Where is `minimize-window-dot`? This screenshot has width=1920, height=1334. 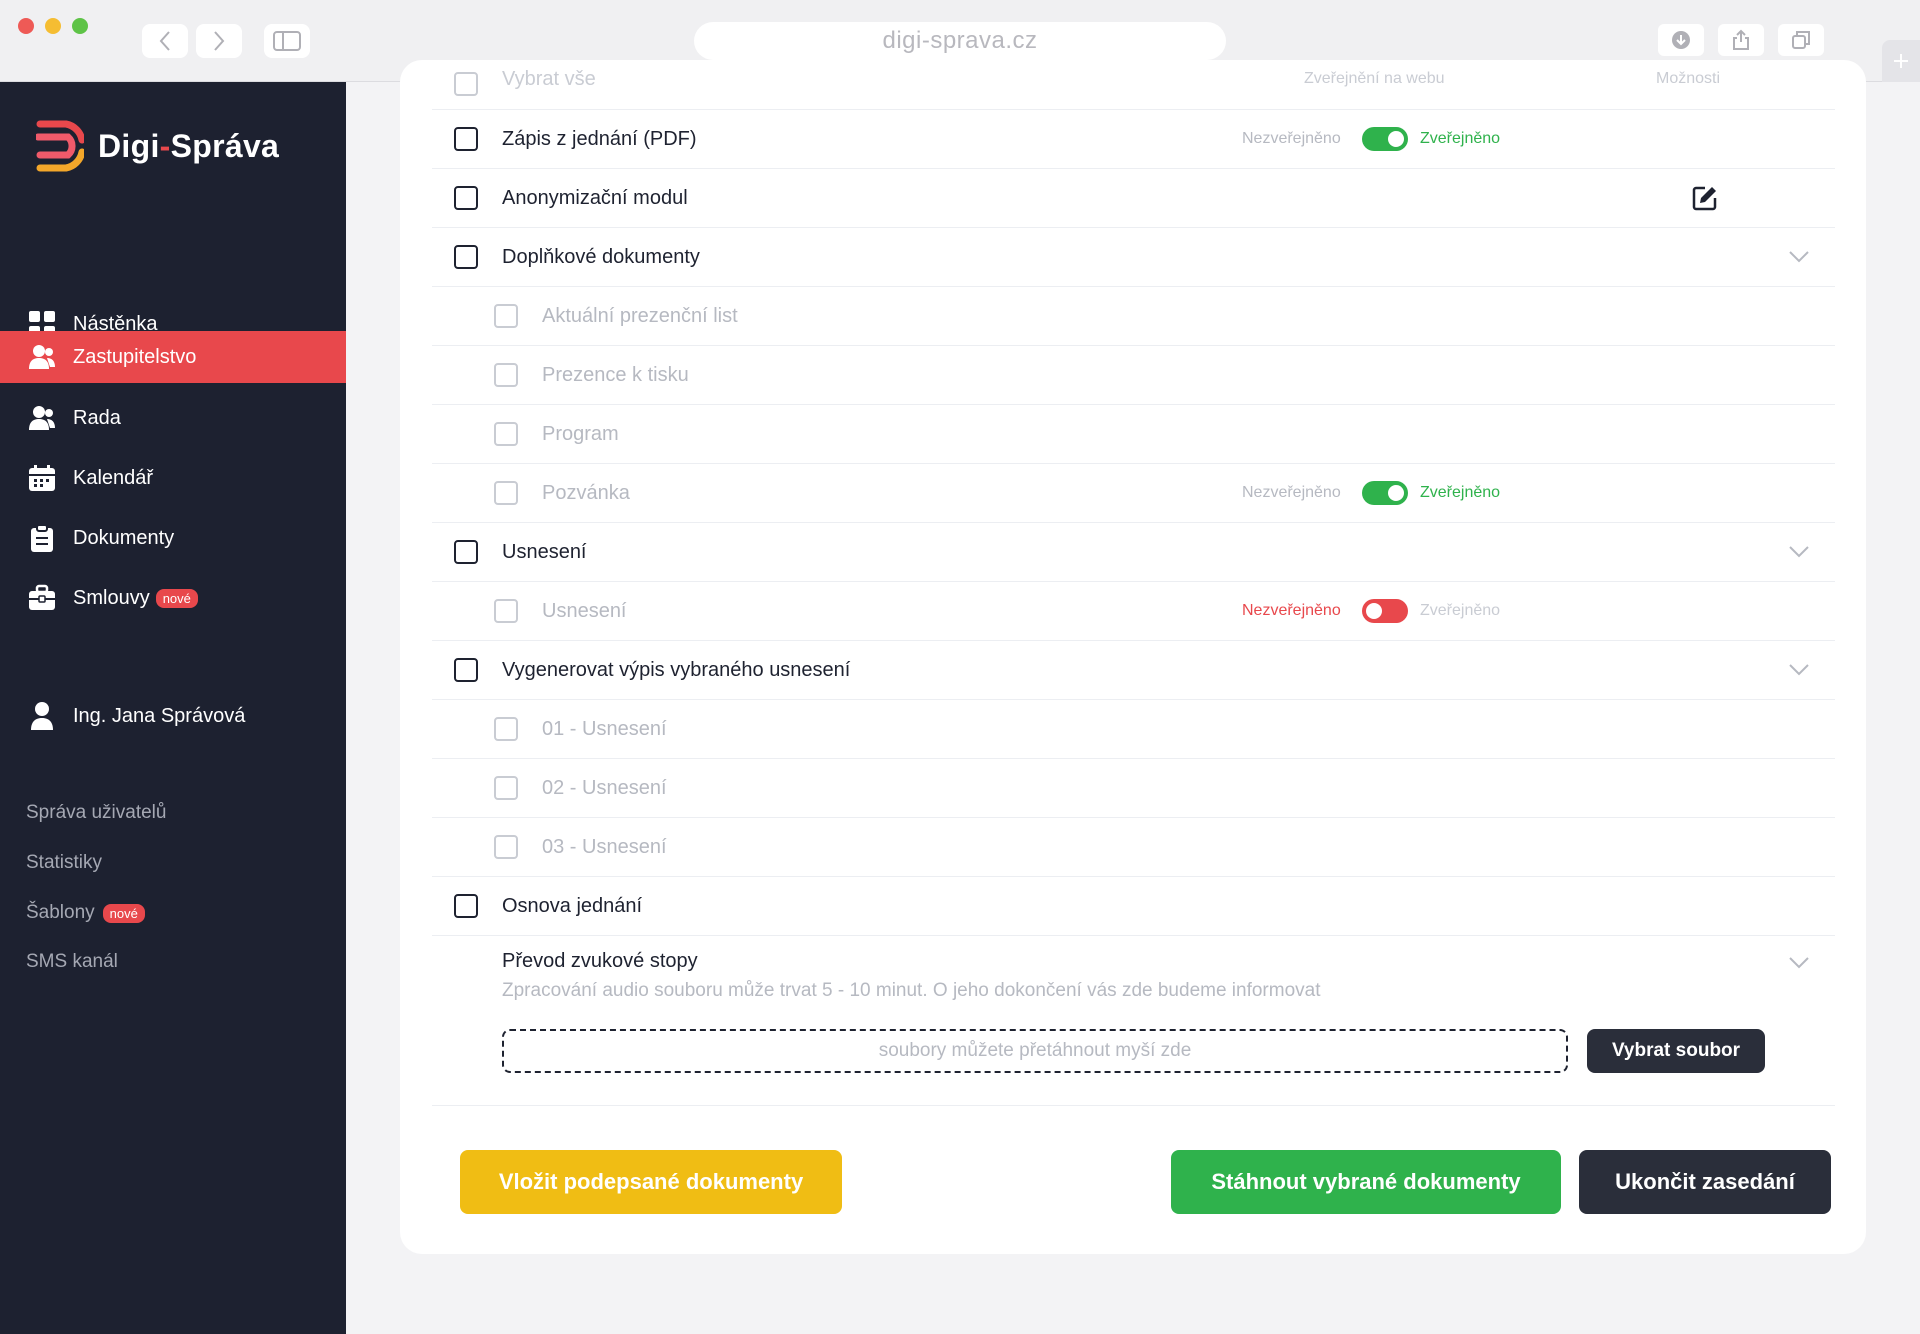 minimize-window-dot is located at coordinates (53, 26).